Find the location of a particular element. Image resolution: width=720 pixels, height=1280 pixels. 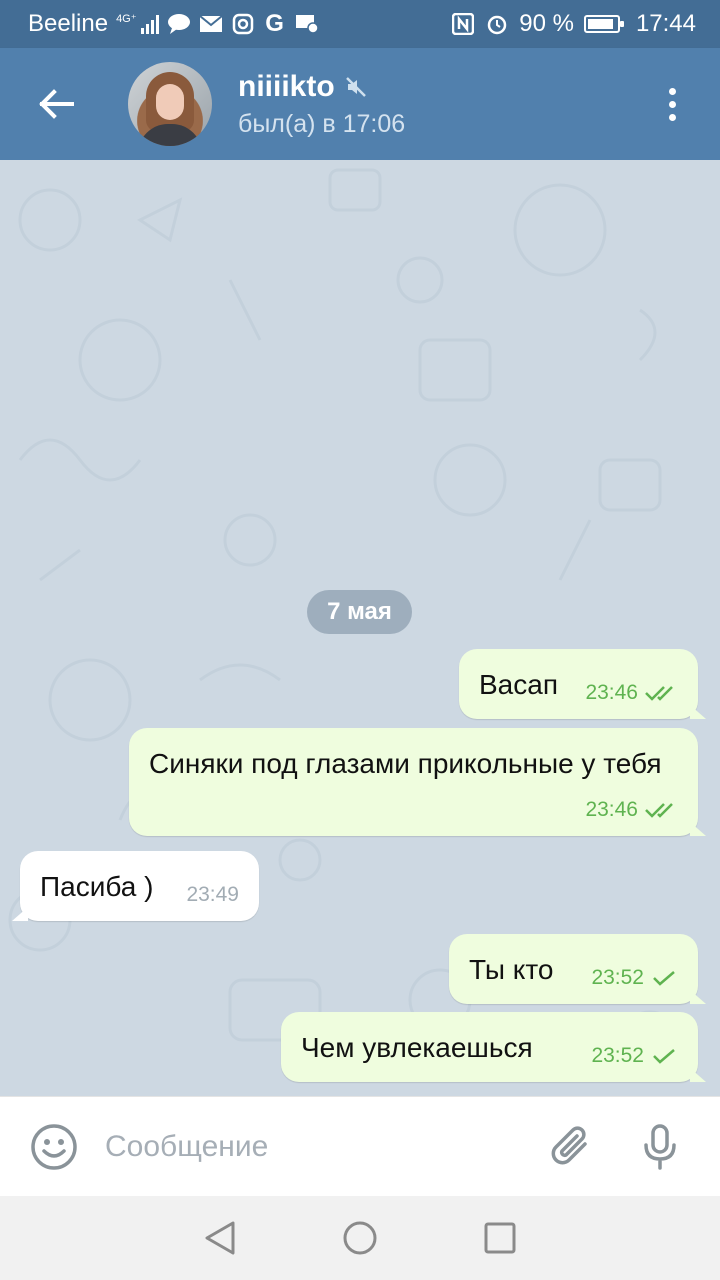

arrow-left-icon is located at coordinates (56, 104).